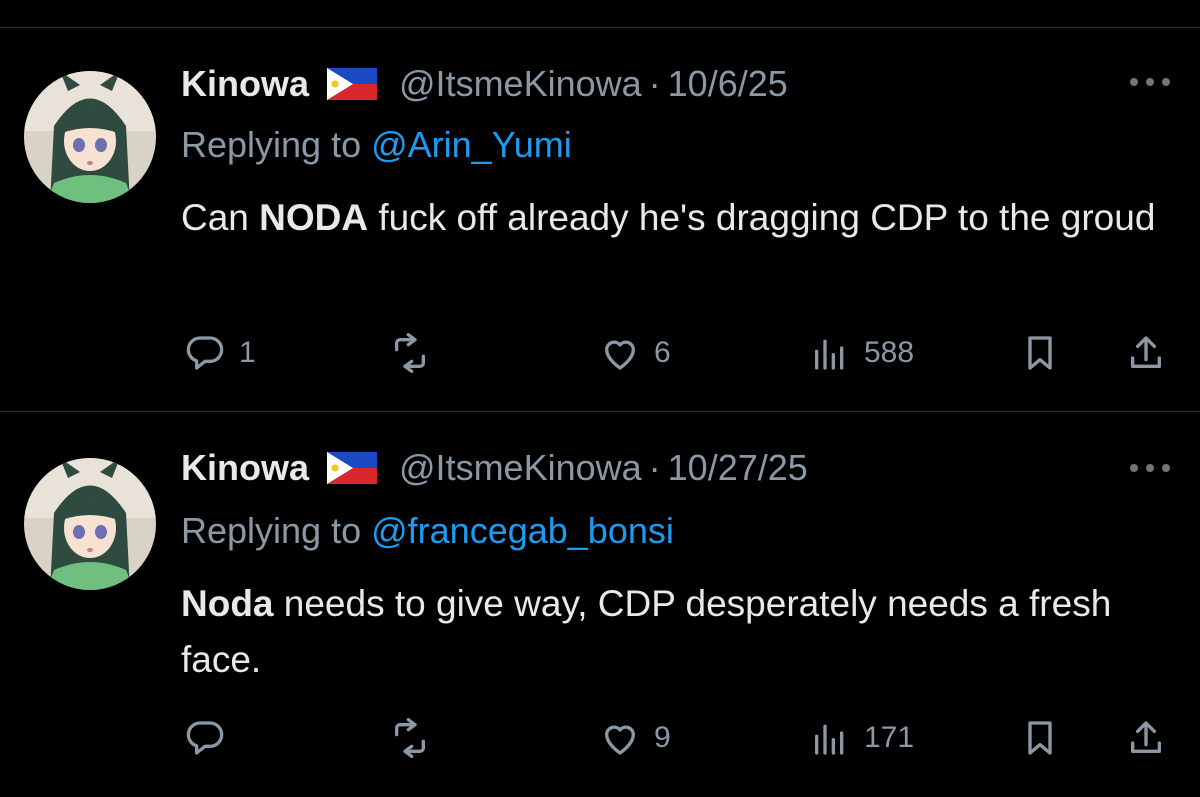  What do you see at coordinates (247, 352) in the screenshot?
I see `reply-count: 1` at bounding box center [247, 352].